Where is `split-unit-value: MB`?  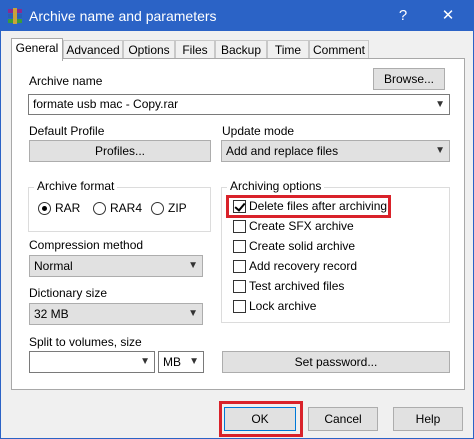 split-unit-value: MB is located at coordinates (172, 362).